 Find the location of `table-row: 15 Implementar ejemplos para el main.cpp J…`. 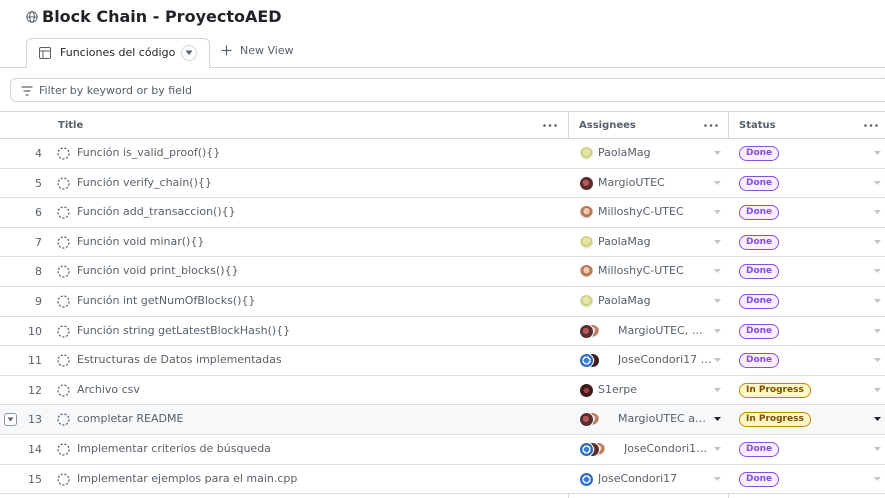

table-row: 15 Implementar ejemplos para el main.cpp J… is located at coordinates (442, 479).